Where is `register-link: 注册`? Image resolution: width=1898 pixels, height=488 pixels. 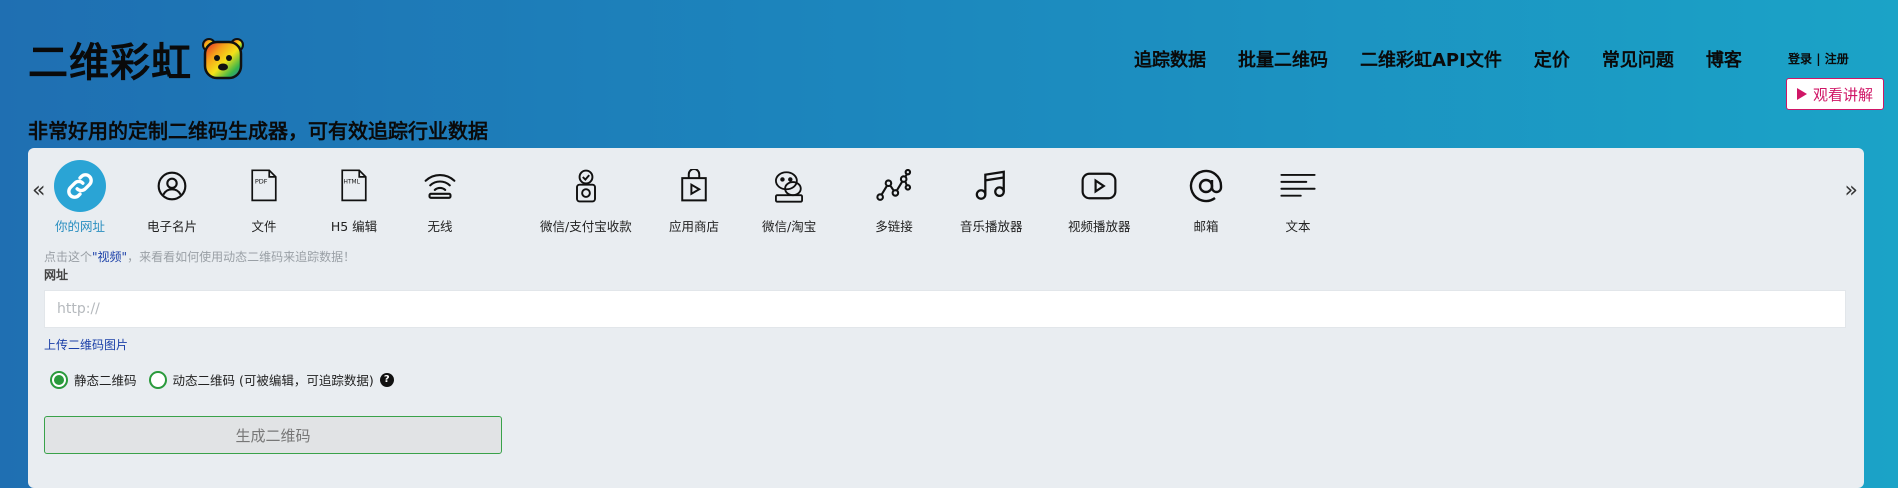
register-link: 注册 is located at coordinates (1837, 59).